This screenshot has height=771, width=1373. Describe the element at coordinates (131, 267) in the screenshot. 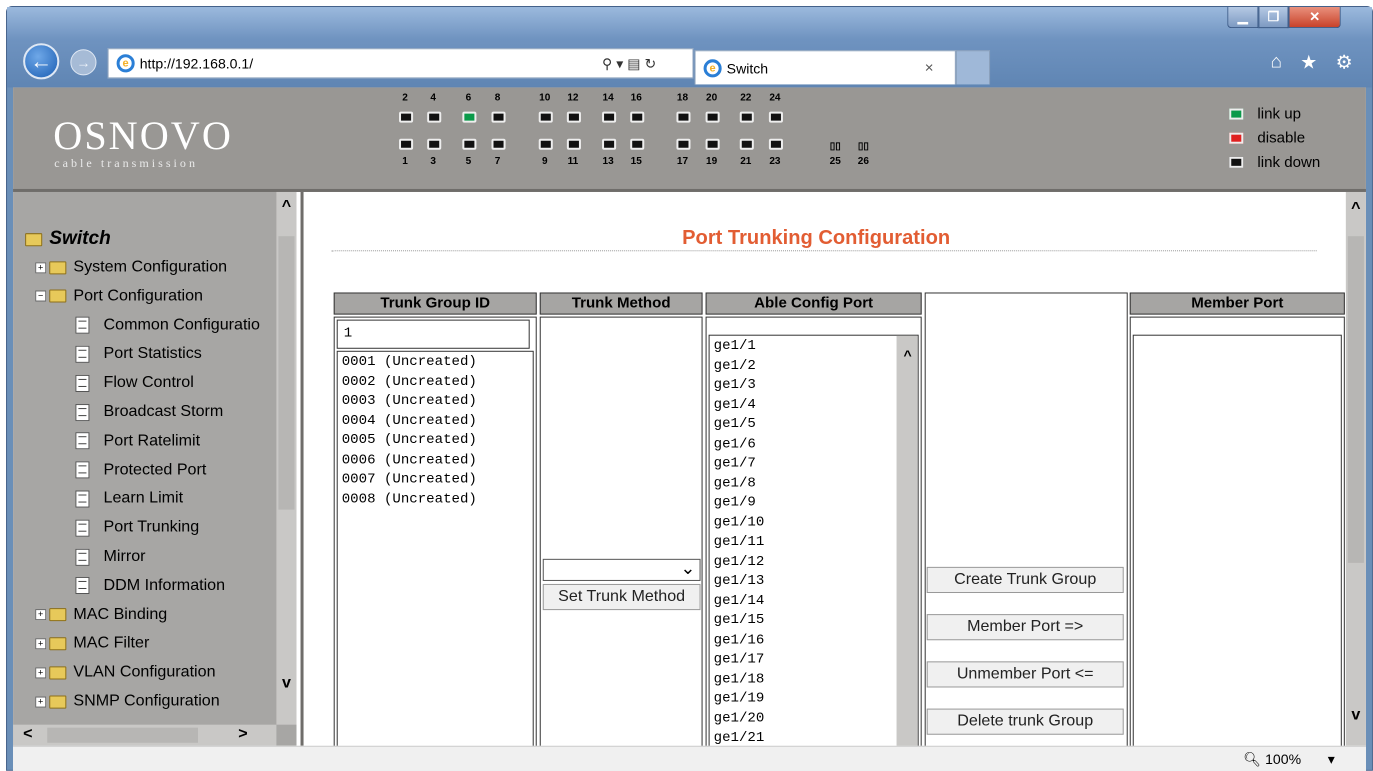

I see `sidebar-item: + System Configuration` at that location.